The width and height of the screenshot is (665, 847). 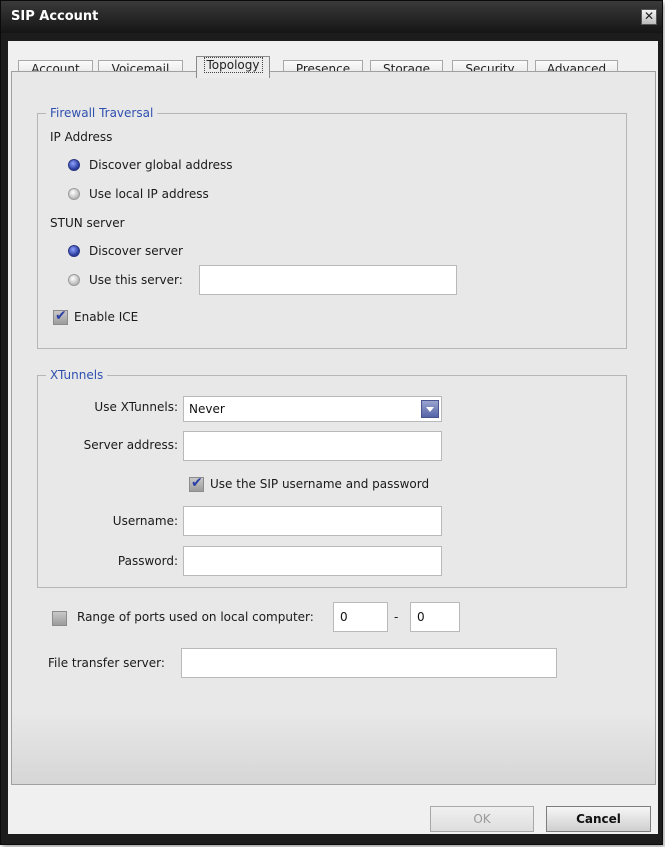 What do you see at coordinates (102, 113) in the screenshot?
I see `firewall-traversal-legend: Firewall Traversal` at bounding box center [102, 113].